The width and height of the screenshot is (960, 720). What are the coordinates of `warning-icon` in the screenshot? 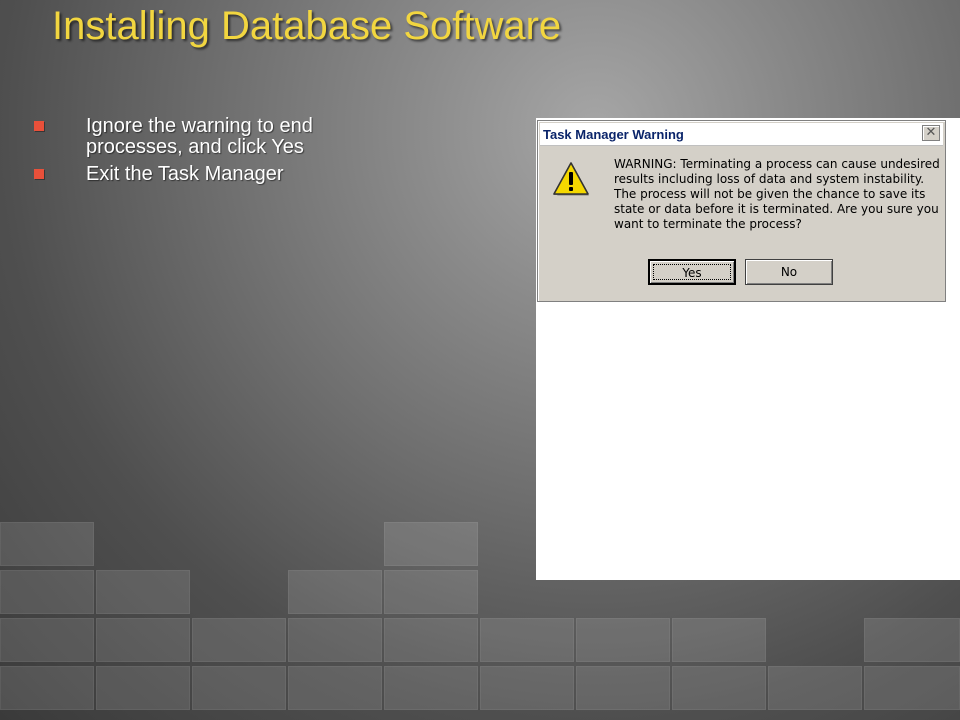 It's located at (571, 179).